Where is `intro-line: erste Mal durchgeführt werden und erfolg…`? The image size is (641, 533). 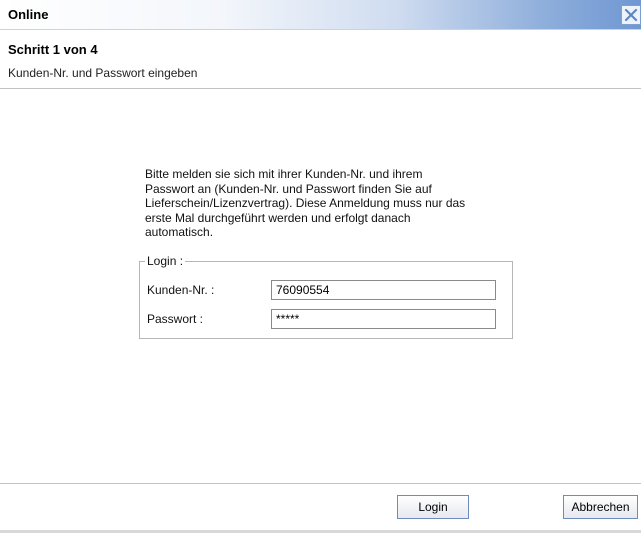
intro-line: erste Mal durchgeführt werden und erfolg… is located at coordinates (278, 217).